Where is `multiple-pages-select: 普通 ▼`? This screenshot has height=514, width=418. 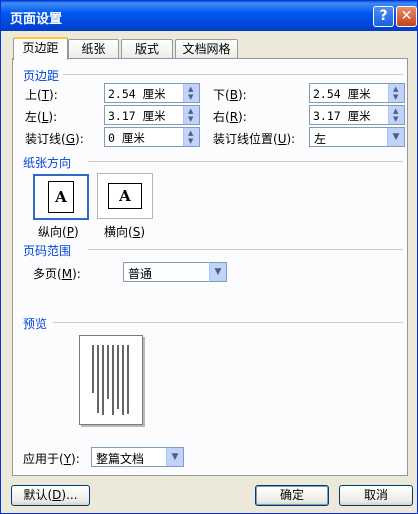
multiple-pages-select: 普通 ▼ is located at coordinates (175, 272).